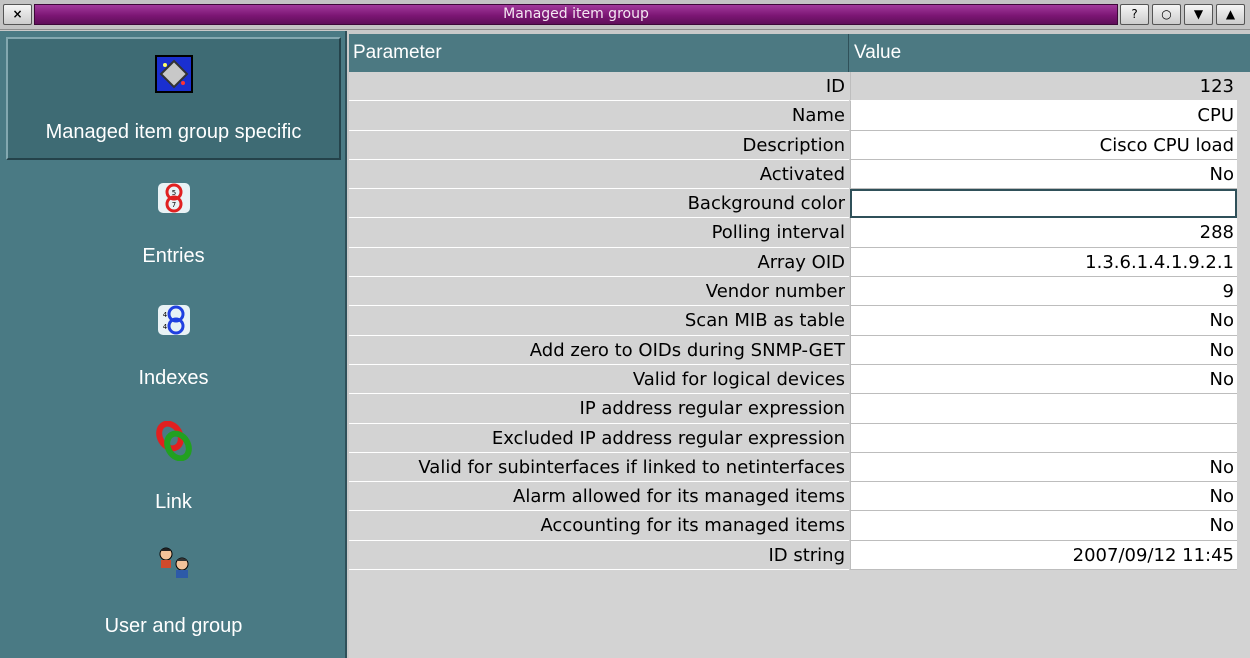  I want to click on parameter-cell: Vendor number, so click(599, 292).